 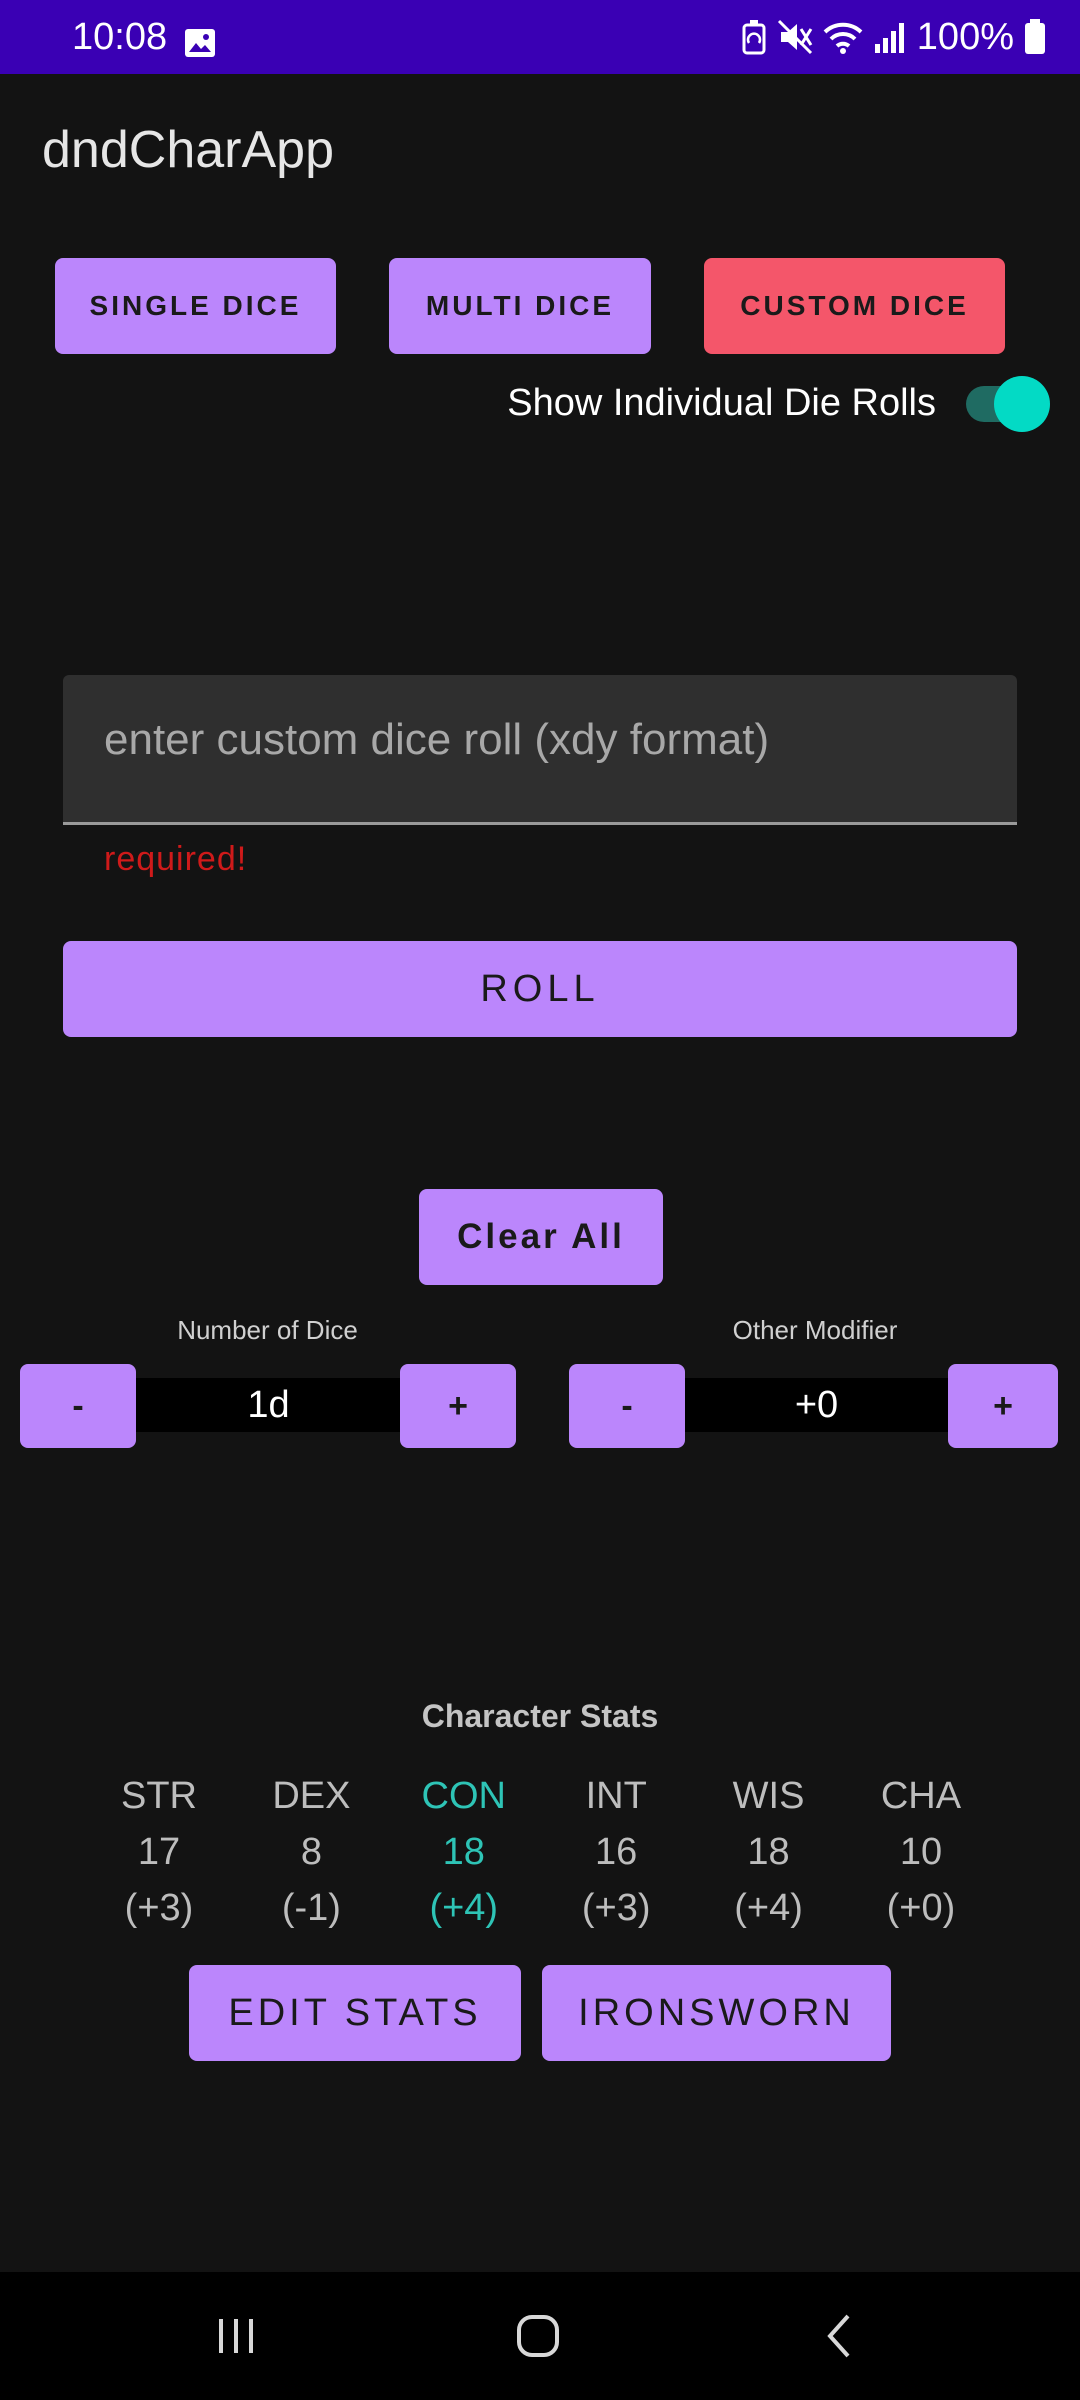 What do you see at coordinates (768, 1796) in the screenshot?
I see `stat-name: WIS` at bounding box center [768, 1796].